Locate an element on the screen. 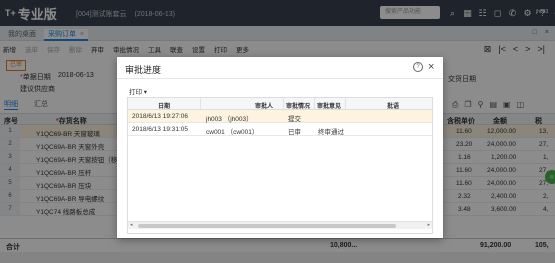 Image resolution: width=555 pixels, height=263 pixels. approval-date: 2018/6/13 19:31:05 is located at coordinates (160, 129).